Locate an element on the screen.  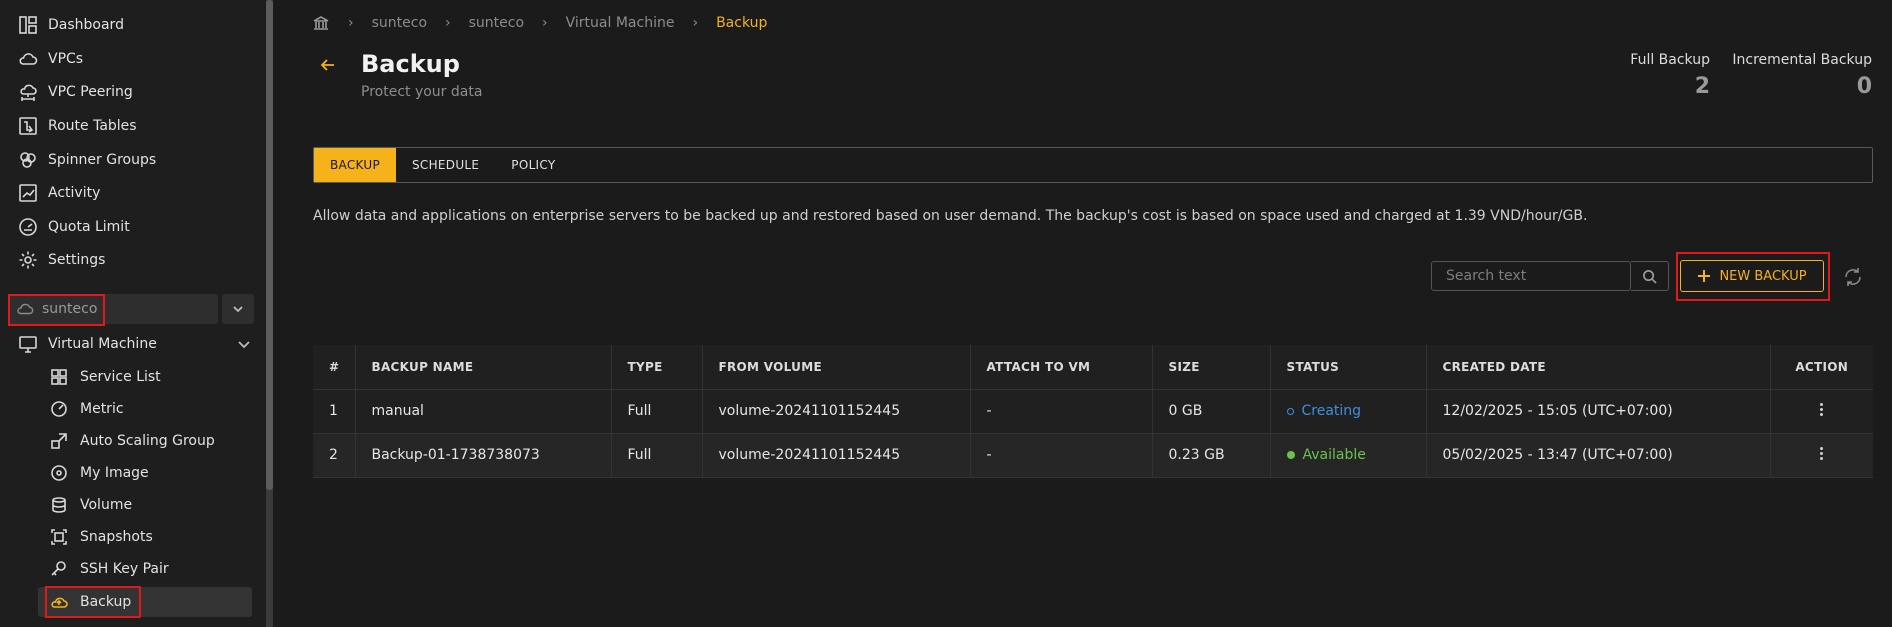
sidebar-subitem-service-list: Service List is located at coordinates (105, 377).